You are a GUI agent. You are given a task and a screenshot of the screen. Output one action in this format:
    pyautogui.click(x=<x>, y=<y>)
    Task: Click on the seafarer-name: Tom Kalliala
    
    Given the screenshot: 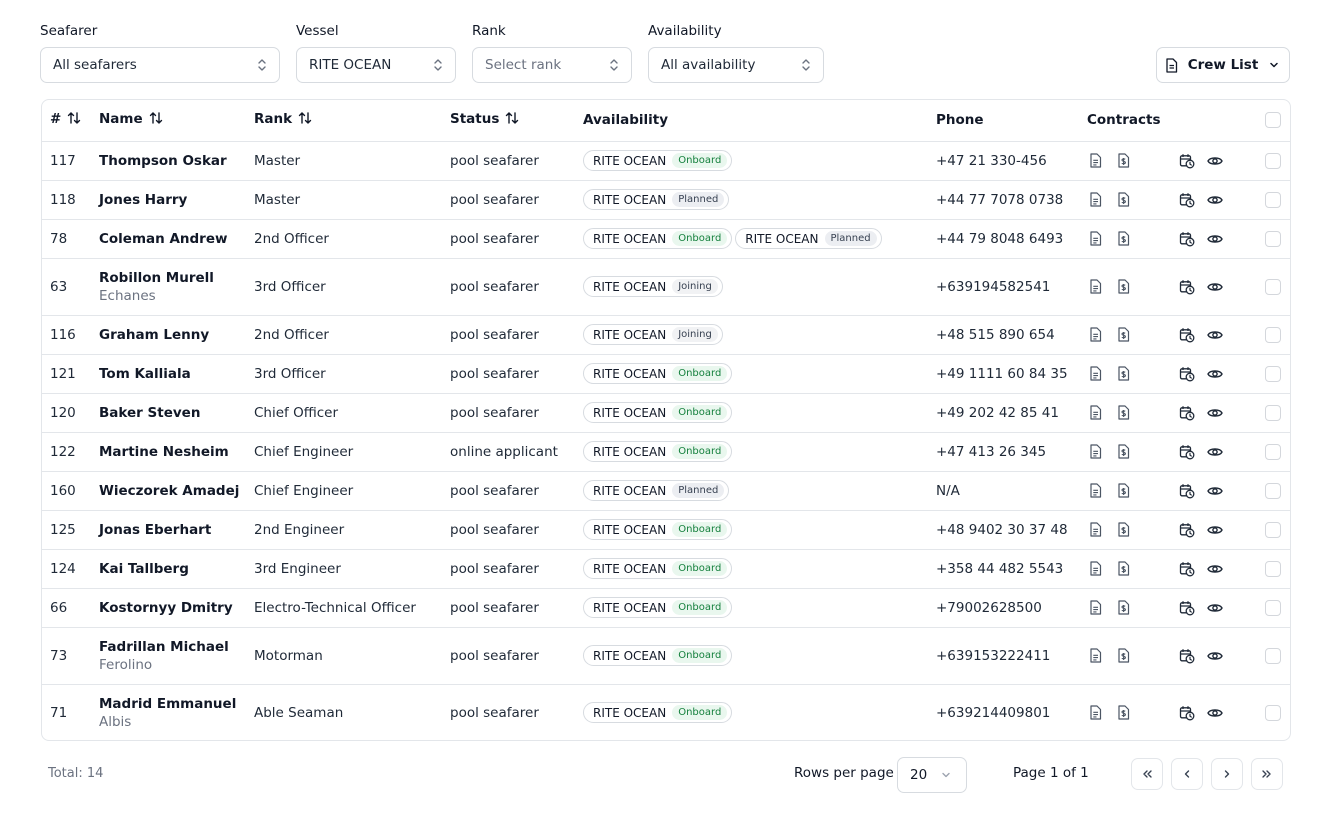 What is the action you would take?
    pyautogui.click(x=176, y=374)
    